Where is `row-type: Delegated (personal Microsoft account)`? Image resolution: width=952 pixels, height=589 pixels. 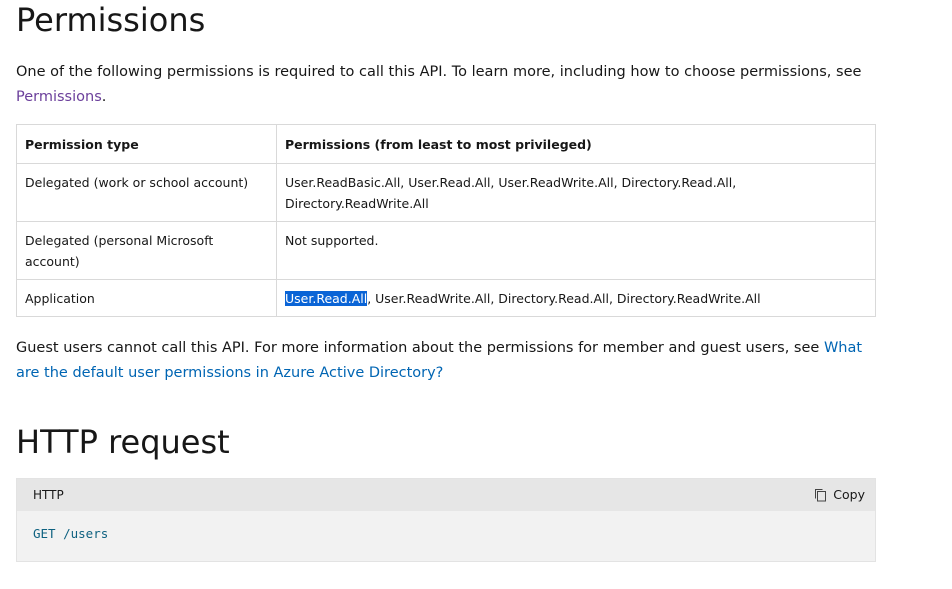 row-type: Delegated (personal Microsoft account) is located at coordinates (146, 250).